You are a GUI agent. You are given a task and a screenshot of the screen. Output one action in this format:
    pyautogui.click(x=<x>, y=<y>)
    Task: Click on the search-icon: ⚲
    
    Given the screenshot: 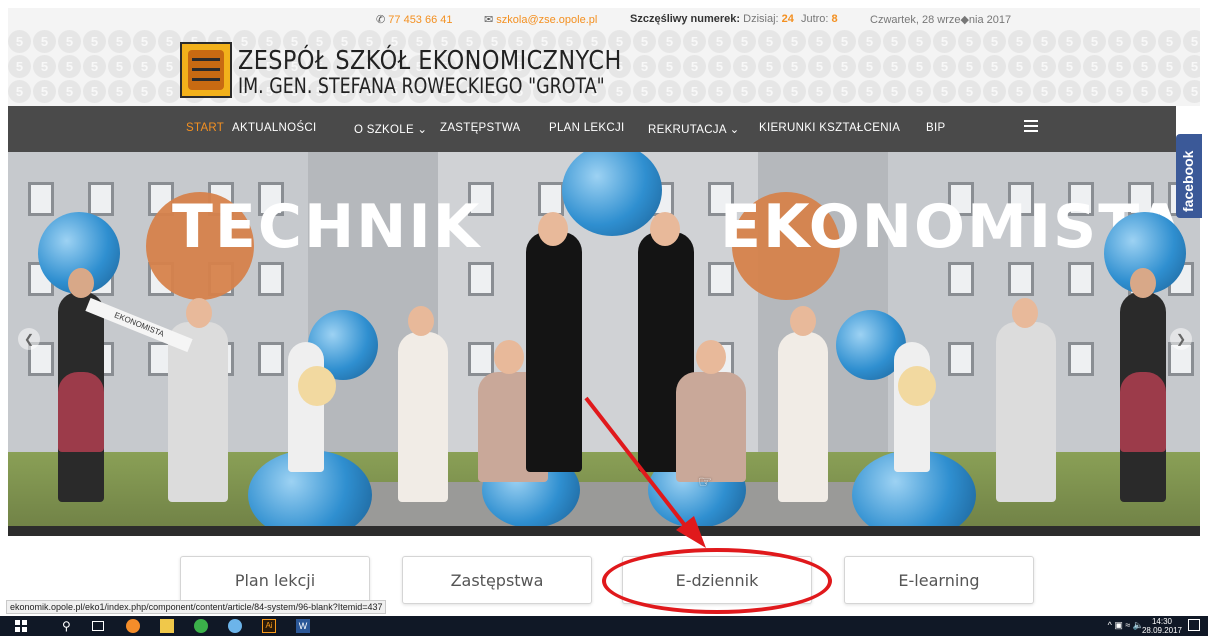 What is the action you would take?
    pyautogui.click(x=69, y=626)
    